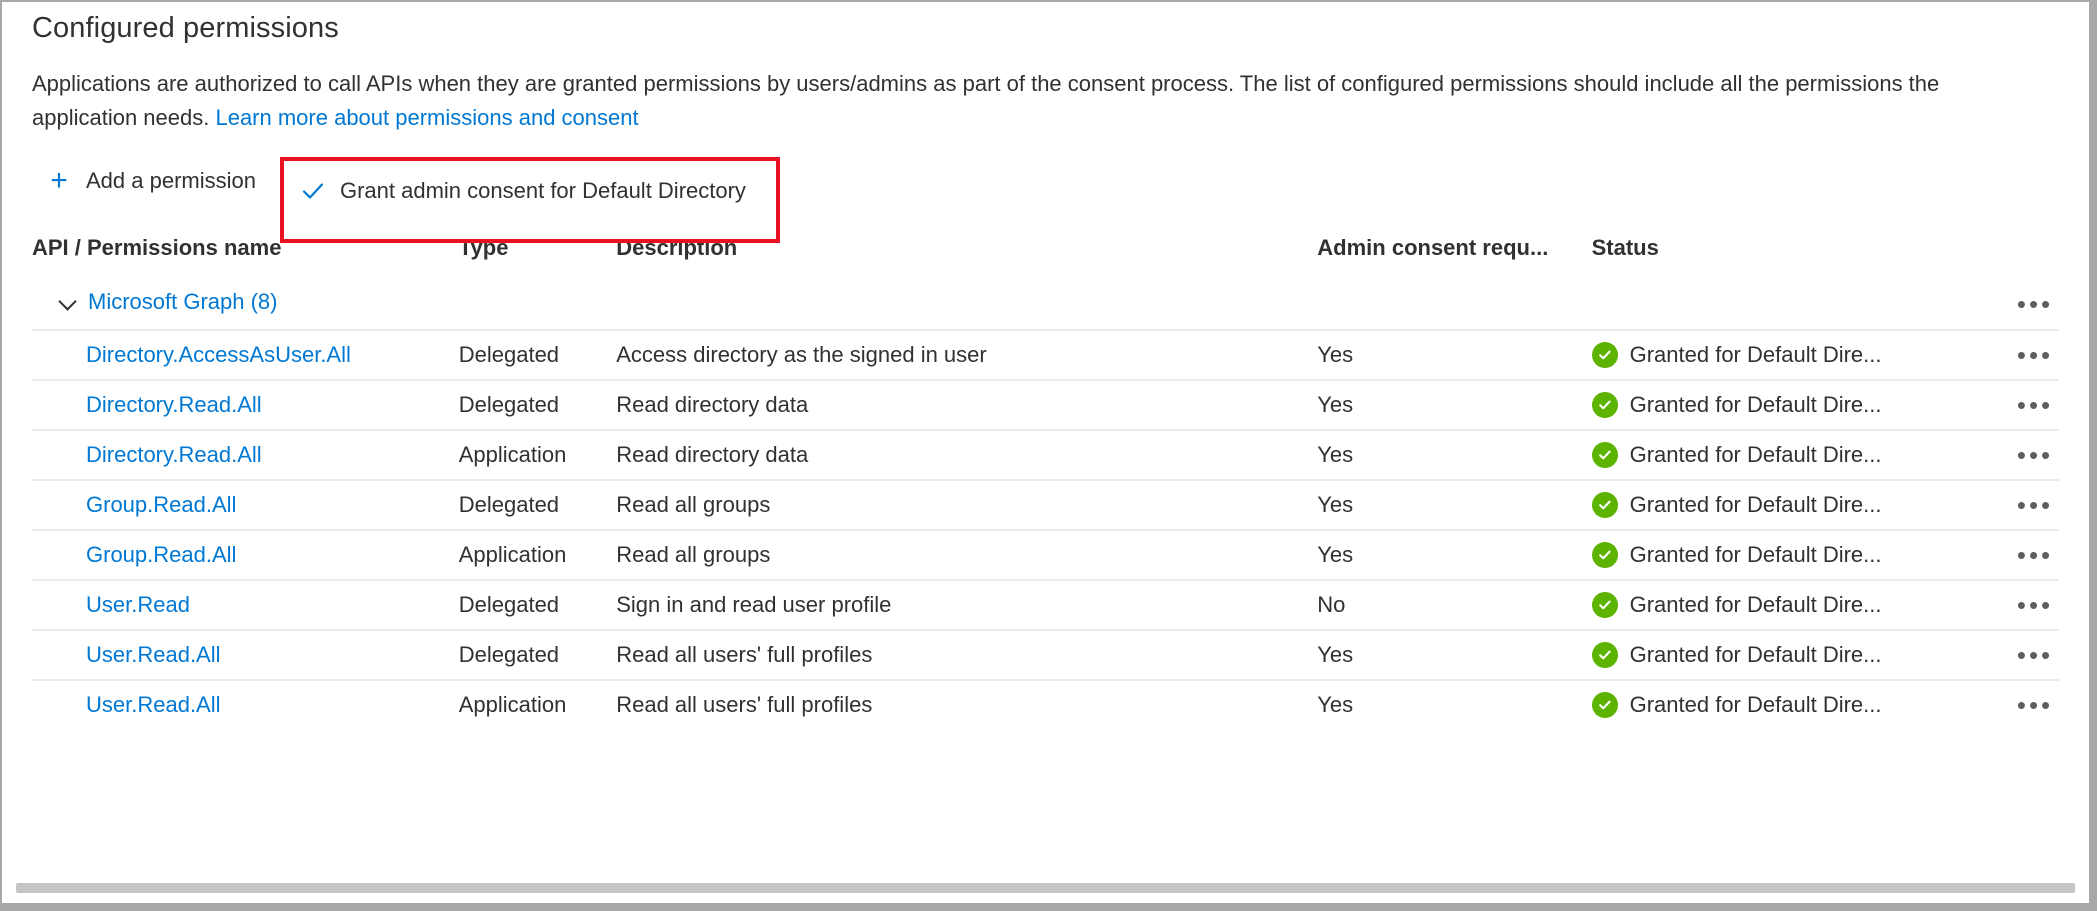 The image size is (2097, 911). I want to click on checkmark-icon, so click(313, 191).